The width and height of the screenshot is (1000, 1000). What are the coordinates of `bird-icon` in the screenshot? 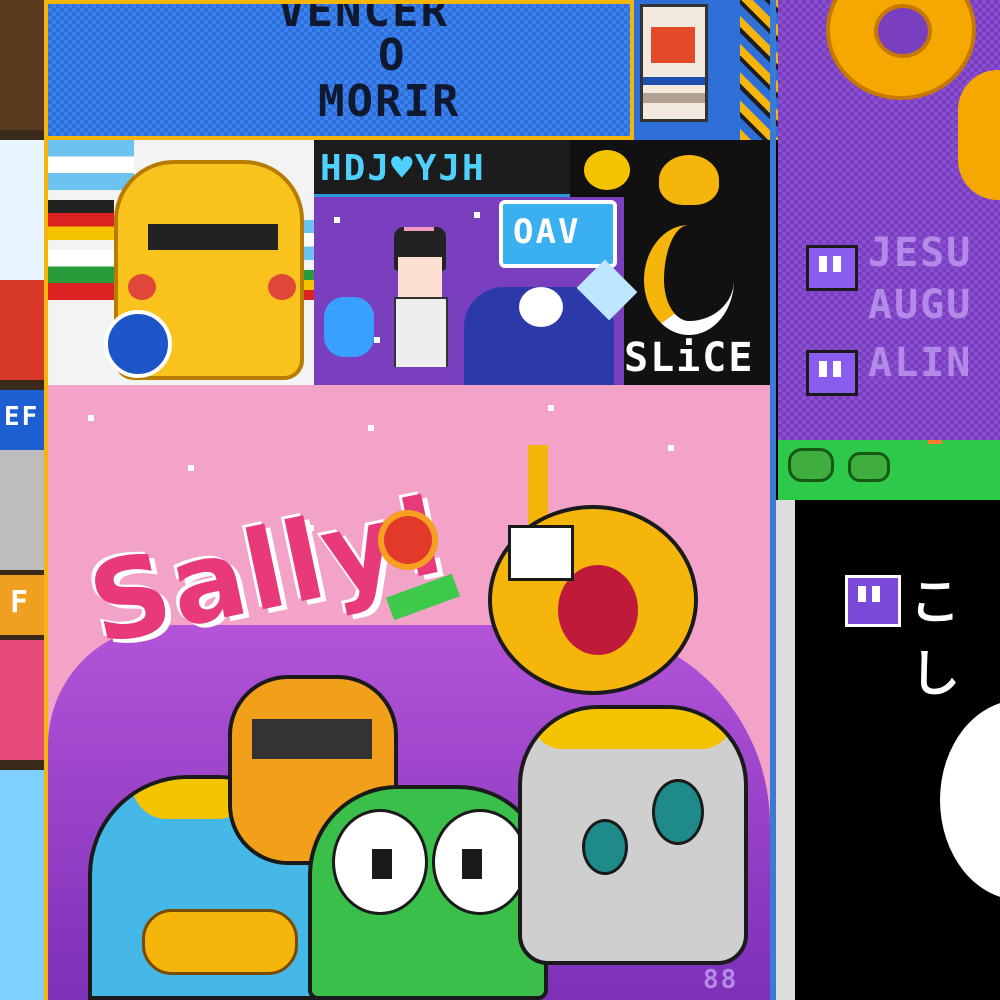 It's located at (607, 170).